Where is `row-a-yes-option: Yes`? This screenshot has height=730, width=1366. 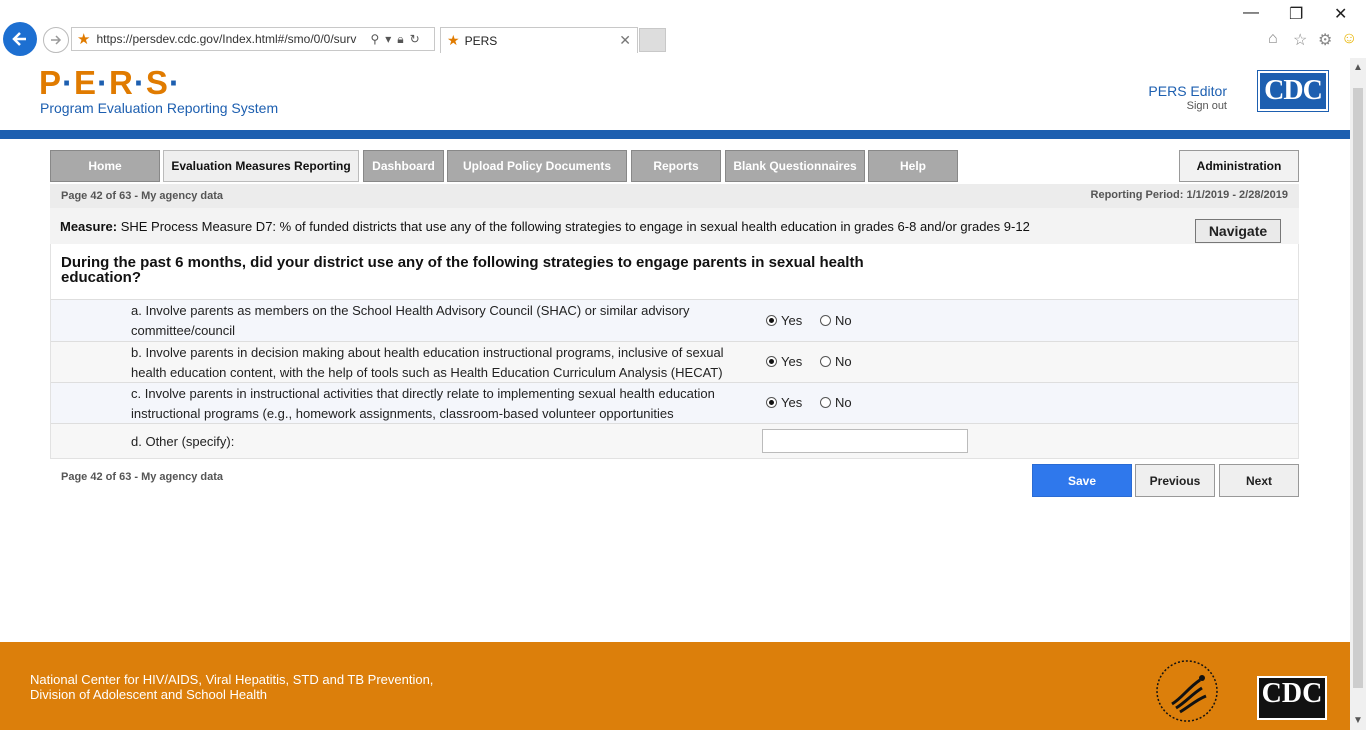
row-a-yes-option: Yes is located at coordinates (784, 320).